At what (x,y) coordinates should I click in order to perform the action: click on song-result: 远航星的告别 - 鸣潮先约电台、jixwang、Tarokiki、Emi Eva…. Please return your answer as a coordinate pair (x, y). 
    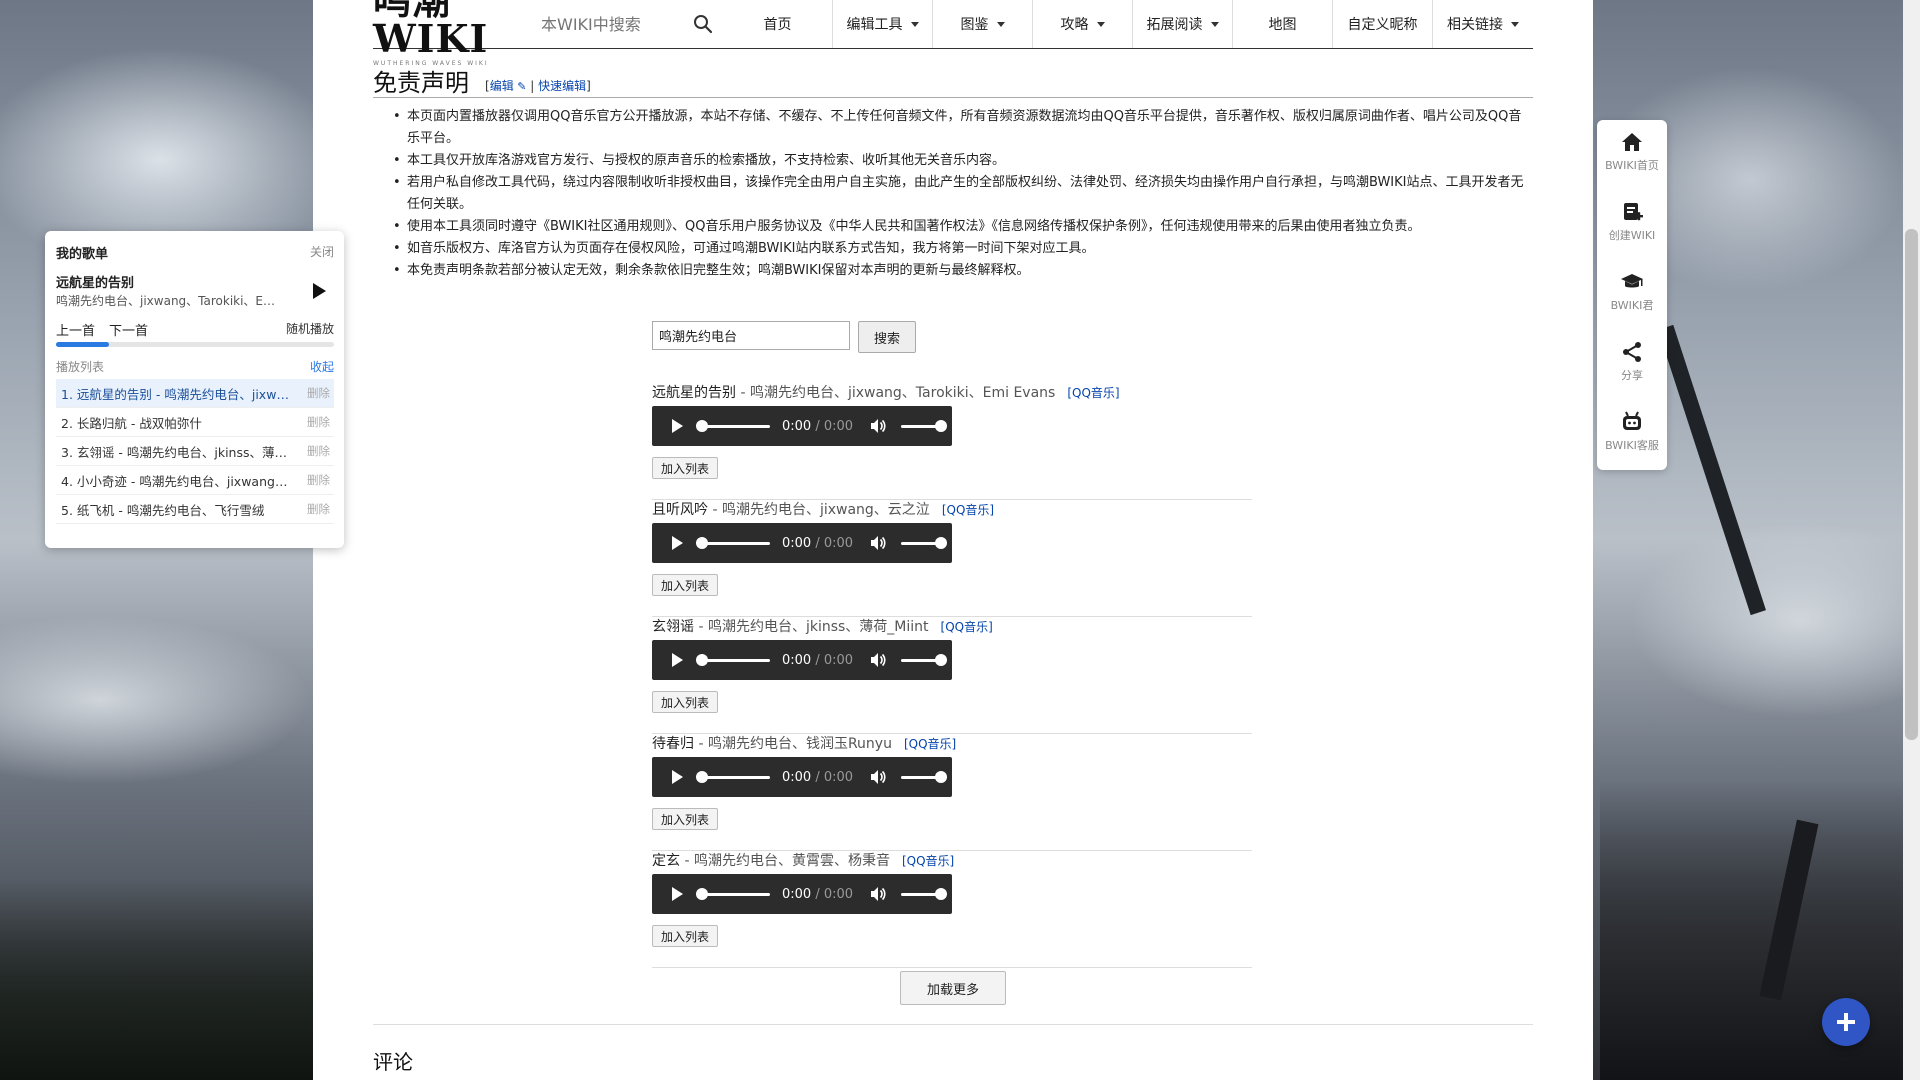
    Looking at the image, I should click on (952, 441).